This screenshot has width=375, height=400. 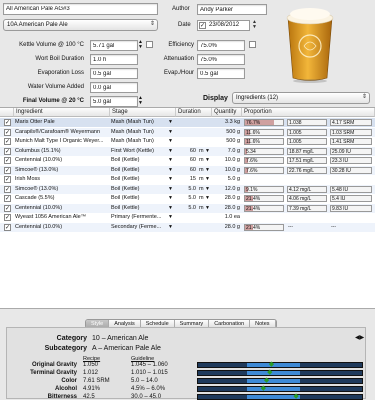 I want to click on kettle-volume-field, so click(x=114, y=45).